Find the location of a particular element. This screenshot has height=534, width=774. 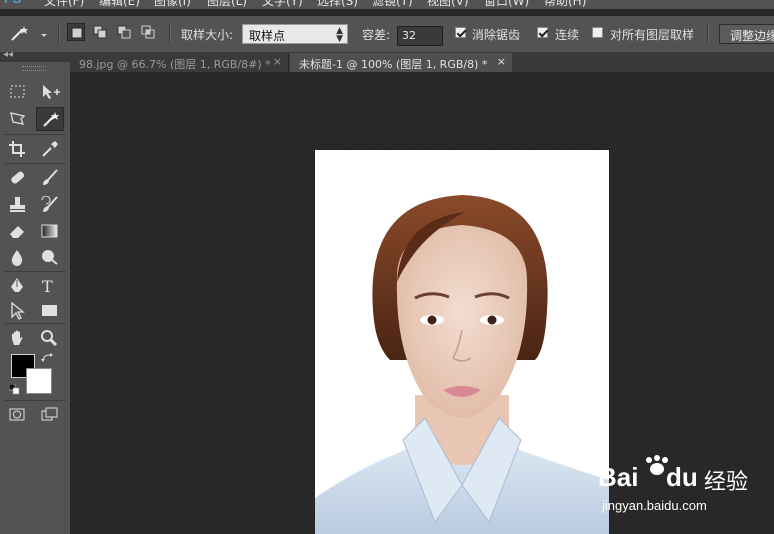

subtract-selection-button is located at coordinates (124, 32).